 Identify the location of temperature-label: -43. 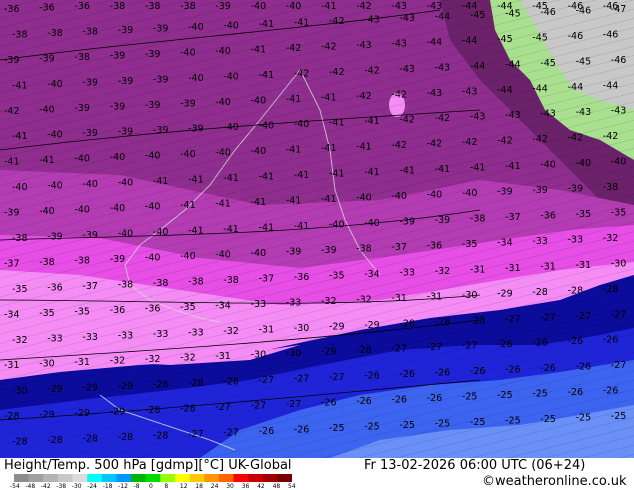
(584, 112).